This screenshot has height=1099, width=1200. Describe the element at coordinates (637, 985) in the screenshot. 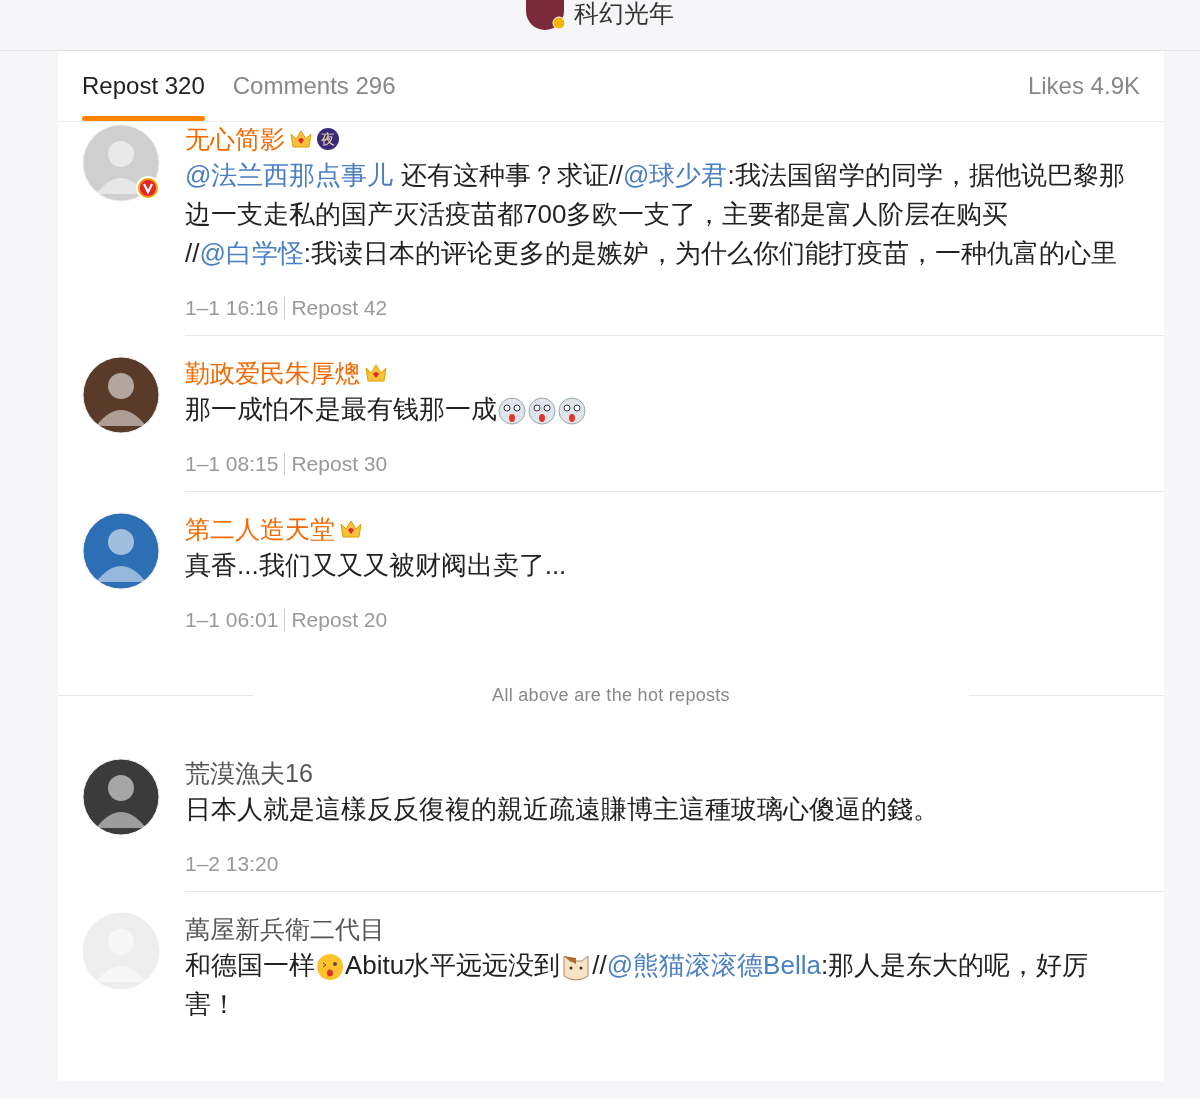

I see `repost-text: 和德国一样 Abitu水平远远没到 //@熊猫滚滚德Bella:那人是东大的呢，好厉害！` at that location.